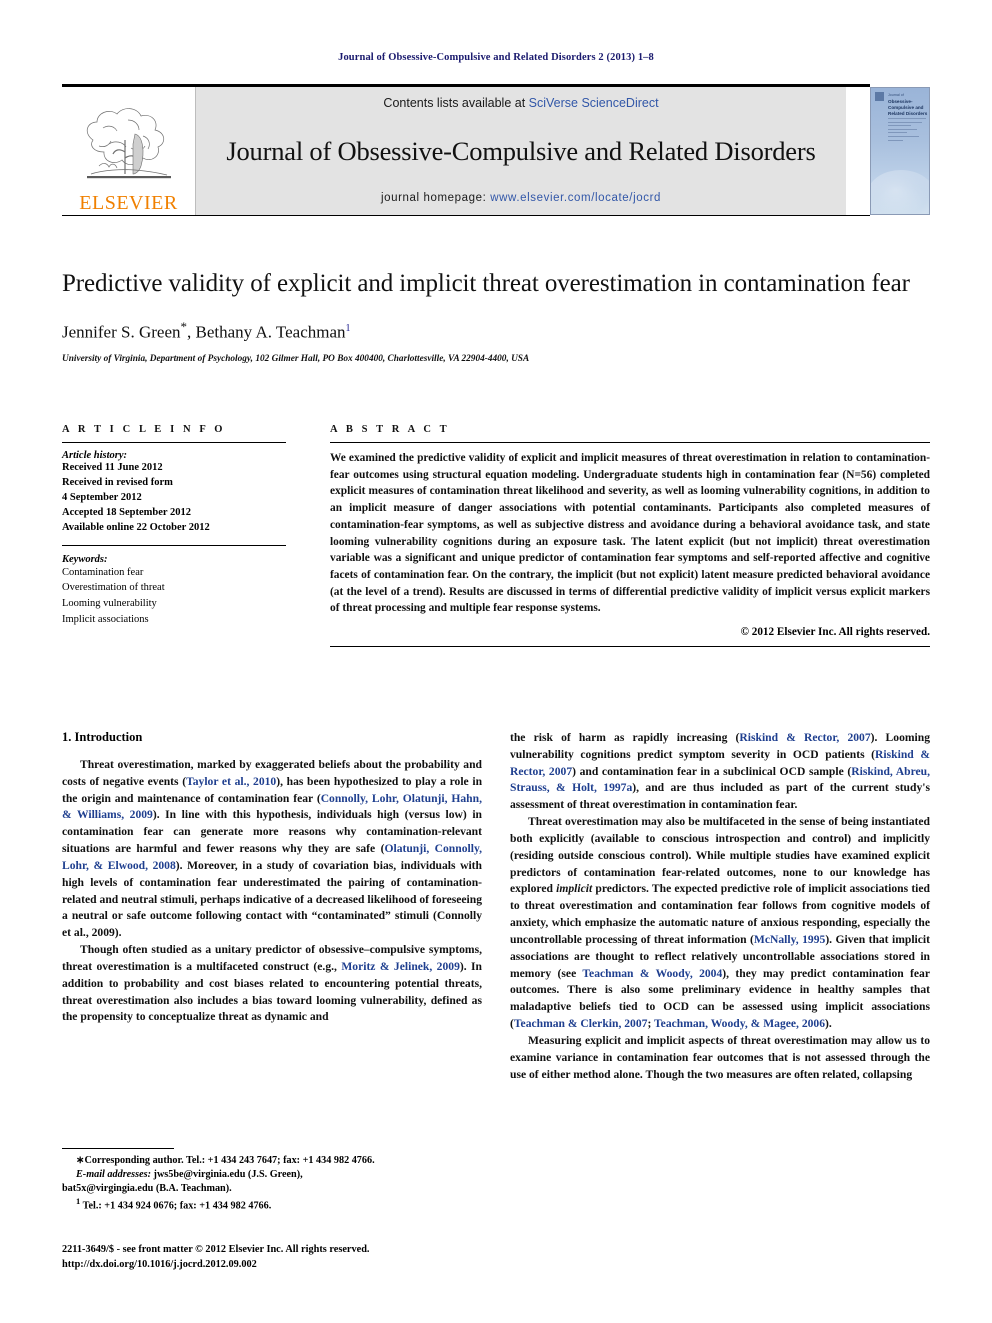 The width and height of the screenshot is (992, 1323). What do you see at coordinates (102, 737) in the screenshot?
I see `section-heading-introduction: 1. Introduction` at bounding box center [102, 737].